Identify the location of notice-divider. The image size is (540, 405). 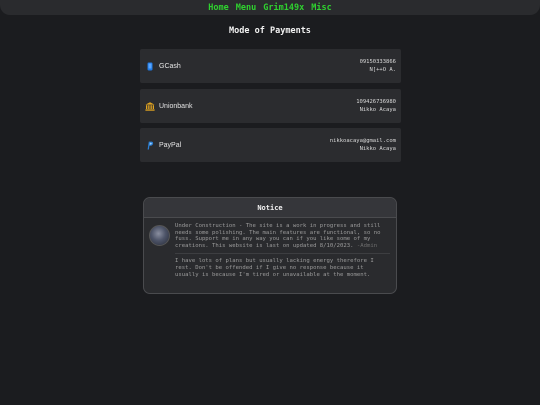
(282, 254).